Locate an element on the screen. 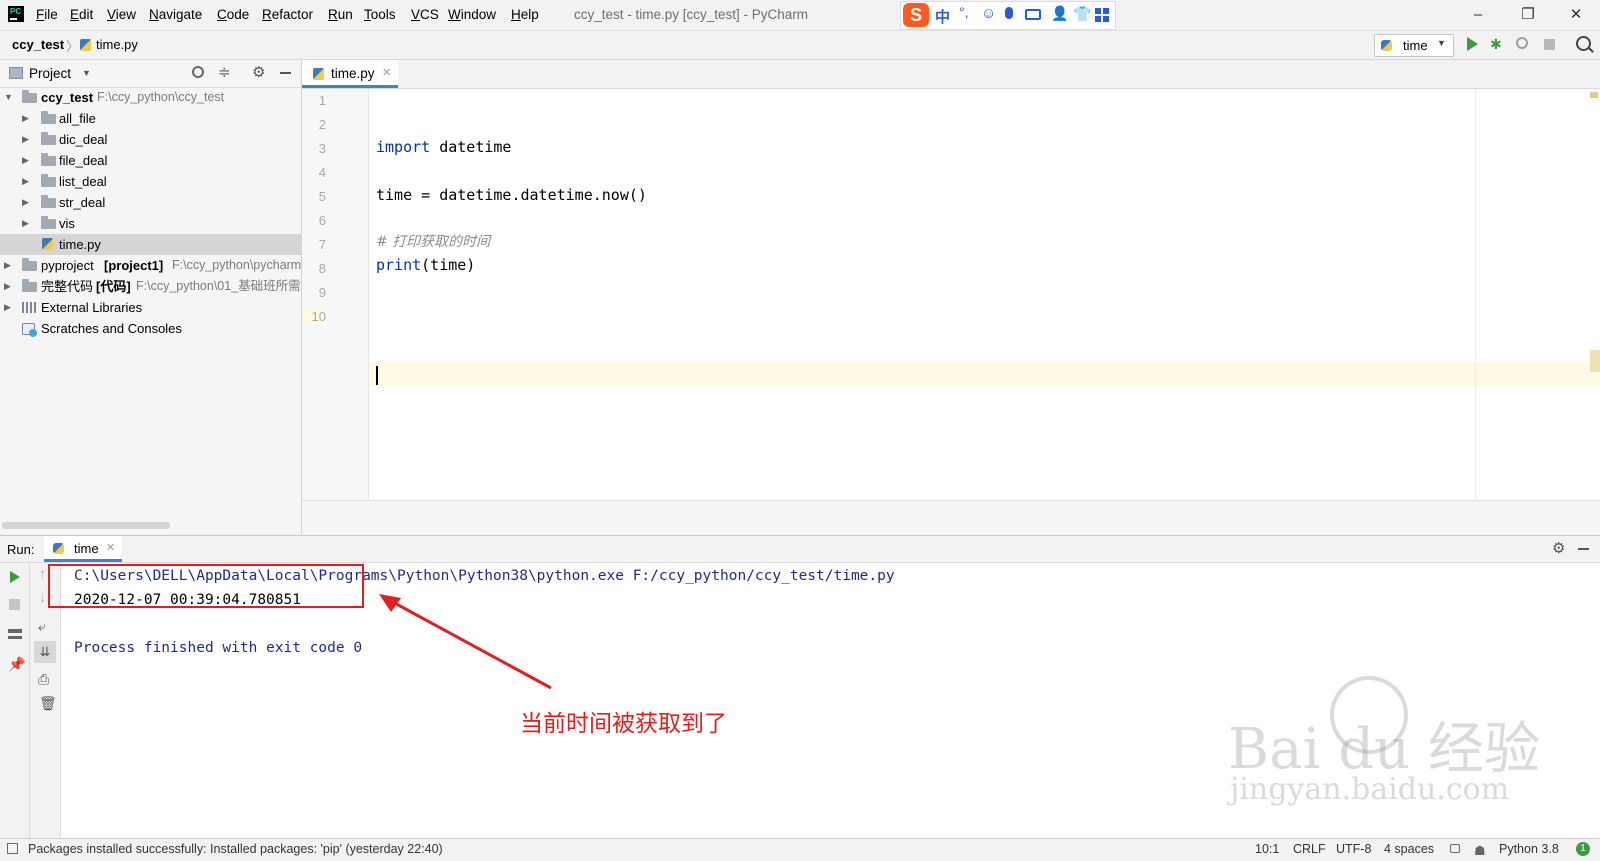 This screenshot has width=1600, height=861. tree-item-project-root: ▼ ccy_test F:\ccy_python\ccy_test is located at coordinates (150, 97).